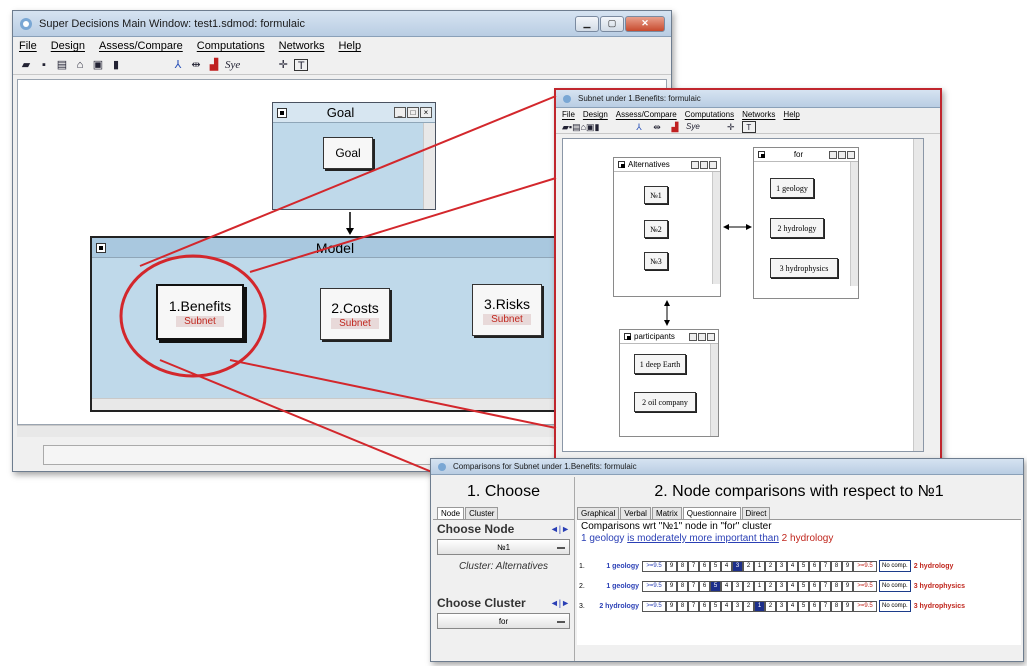 This screenshot has height=666, width=1027. Describe the element at coordinates (791, 114) in the screenshot. I see `menu-help: Help` at that location.